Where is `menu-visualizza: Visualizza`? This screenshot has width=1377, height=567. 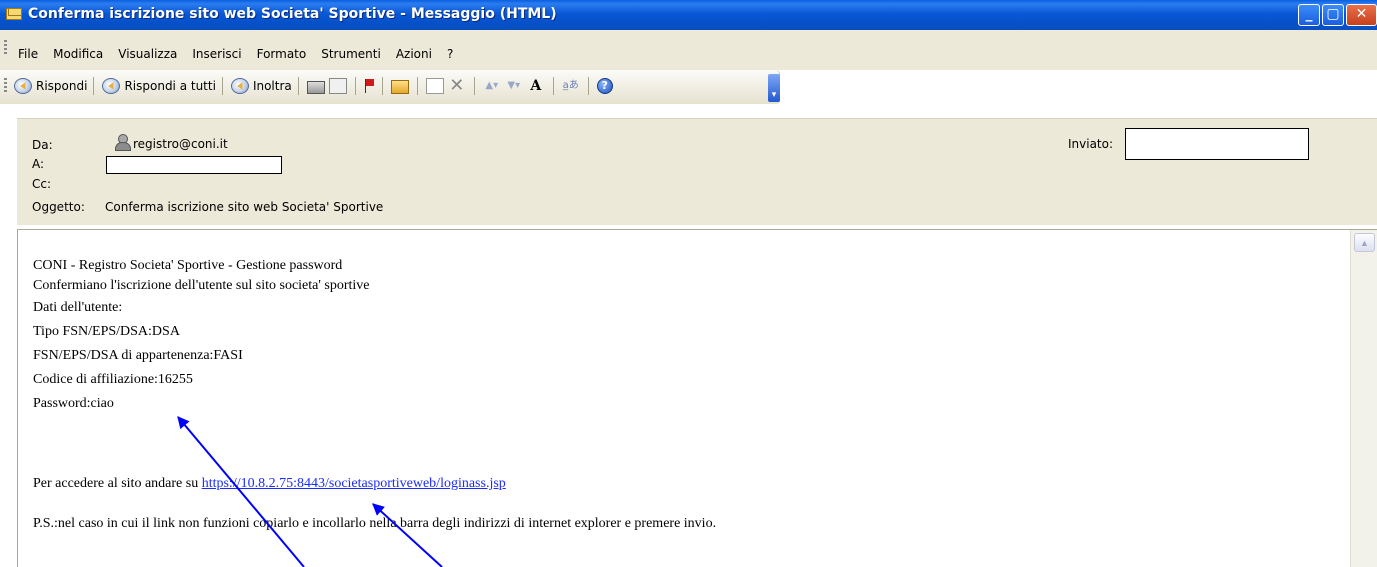
menu-visualizza: Visualizza is located at coordinates (147, 54).